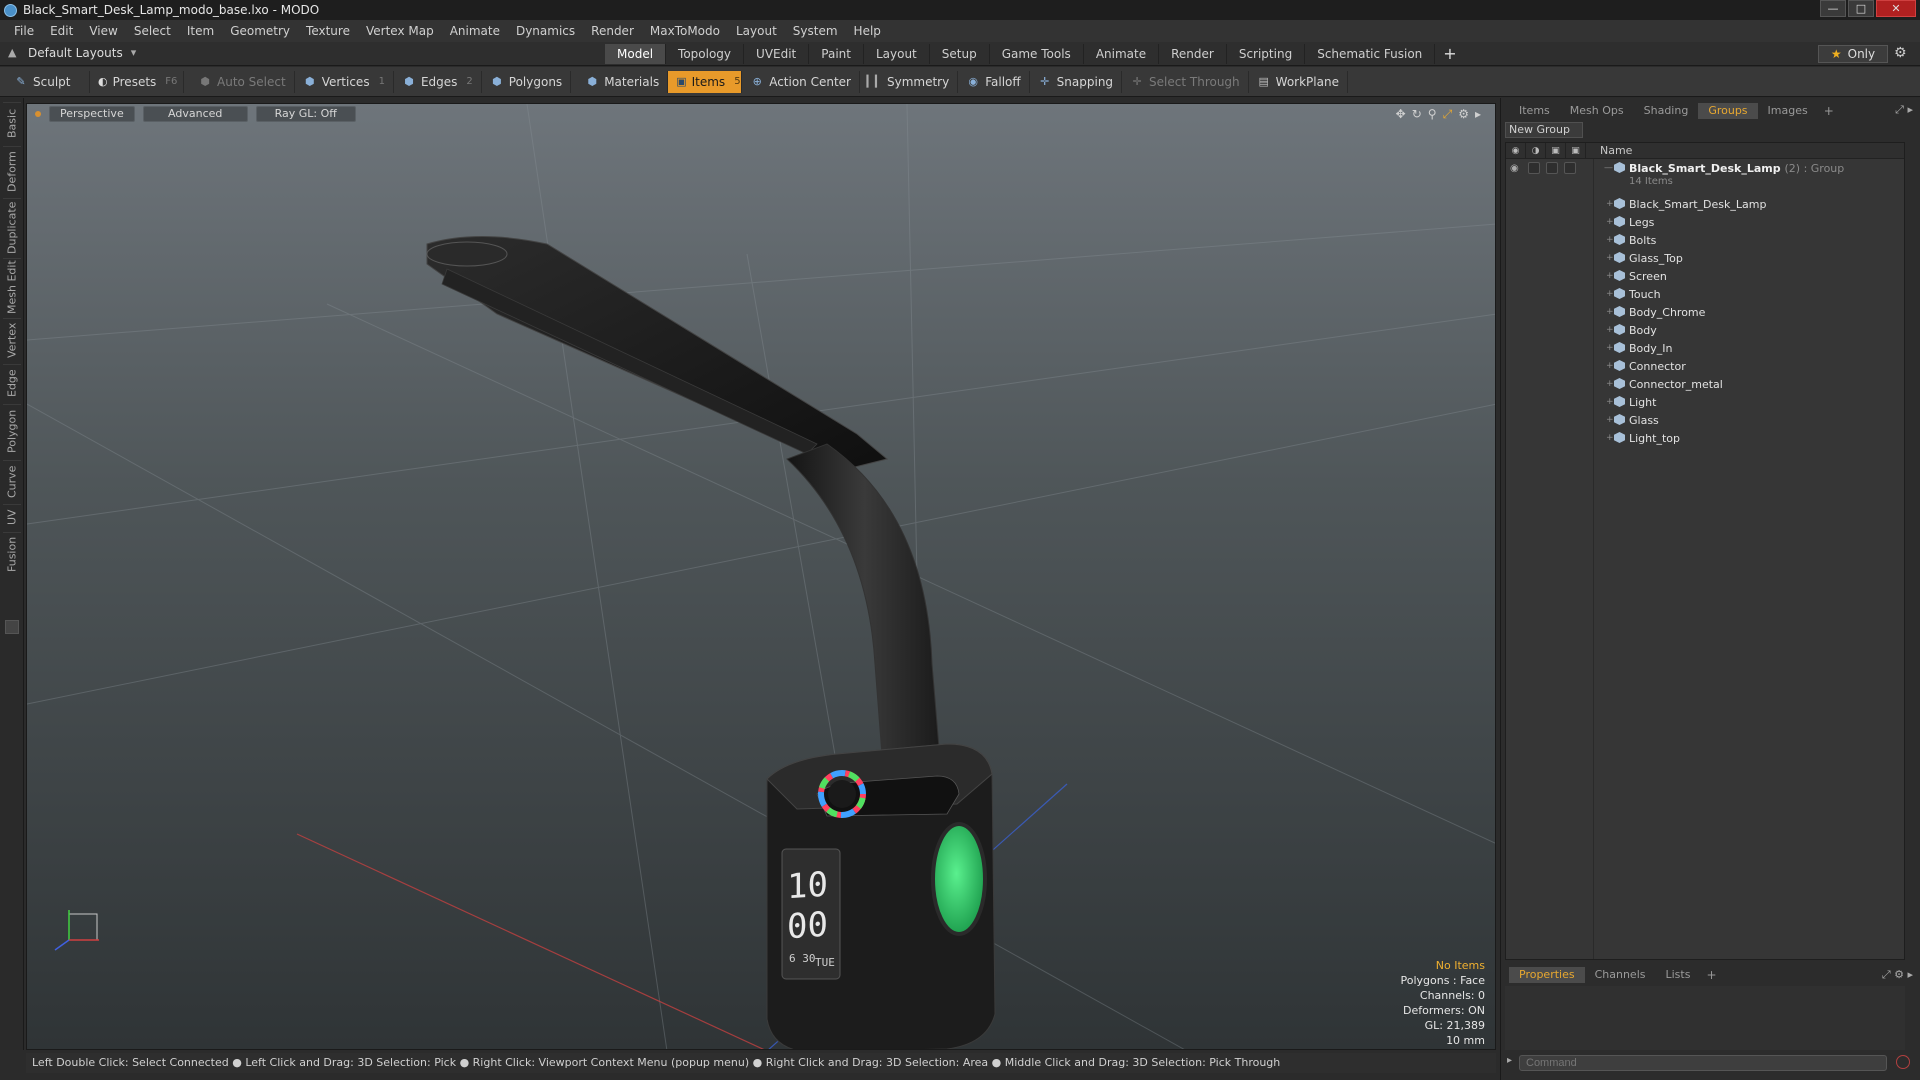 The height and width of the screenshot is (1080, 1920). I want to click on list-item: + Connector, so click(1705, 366).